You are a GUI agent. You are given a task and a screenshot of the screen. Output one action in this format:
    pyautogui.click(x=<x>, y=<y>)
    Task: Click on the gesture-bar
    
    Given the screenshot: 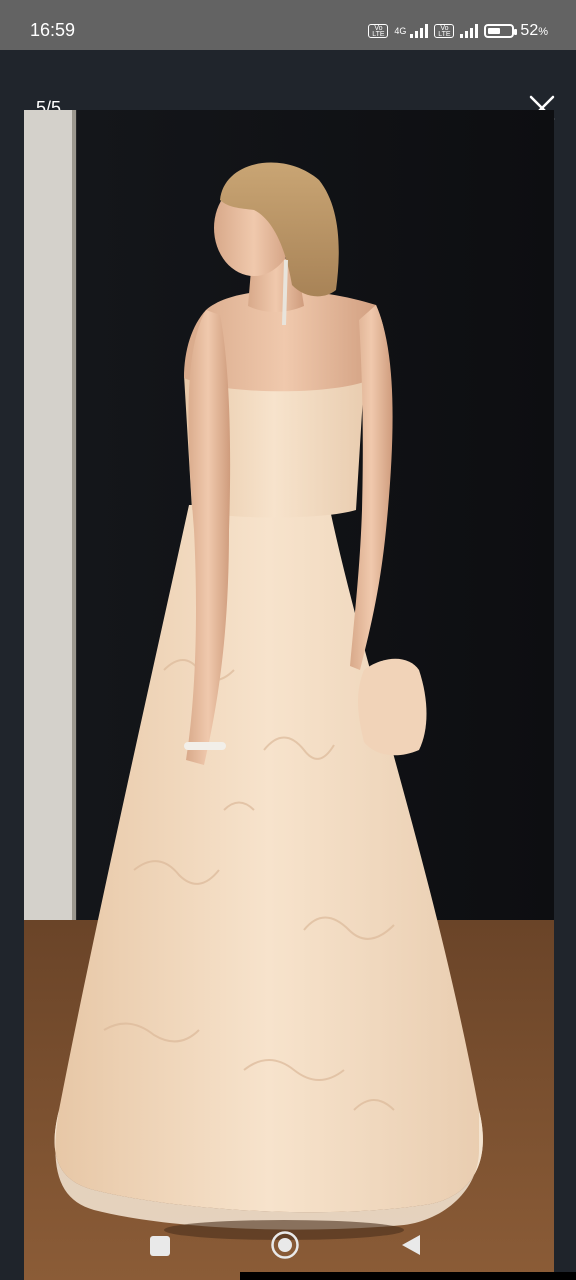 What is the action you would take?
    pyautogui.click(x=408, y=1276)
    